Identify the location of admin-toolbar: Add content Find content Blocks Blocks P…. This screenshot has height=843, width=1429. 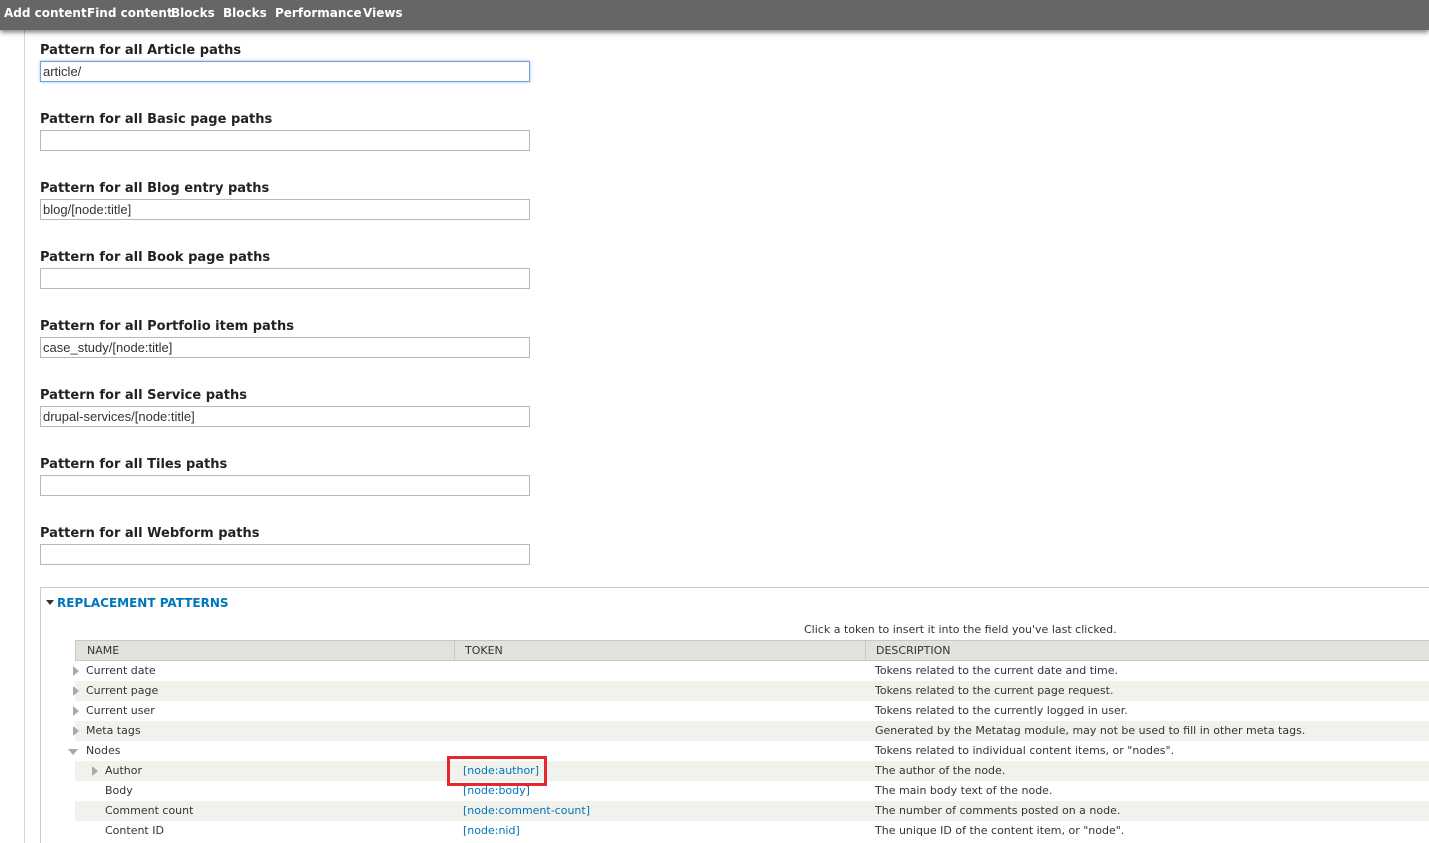
(714, 15).